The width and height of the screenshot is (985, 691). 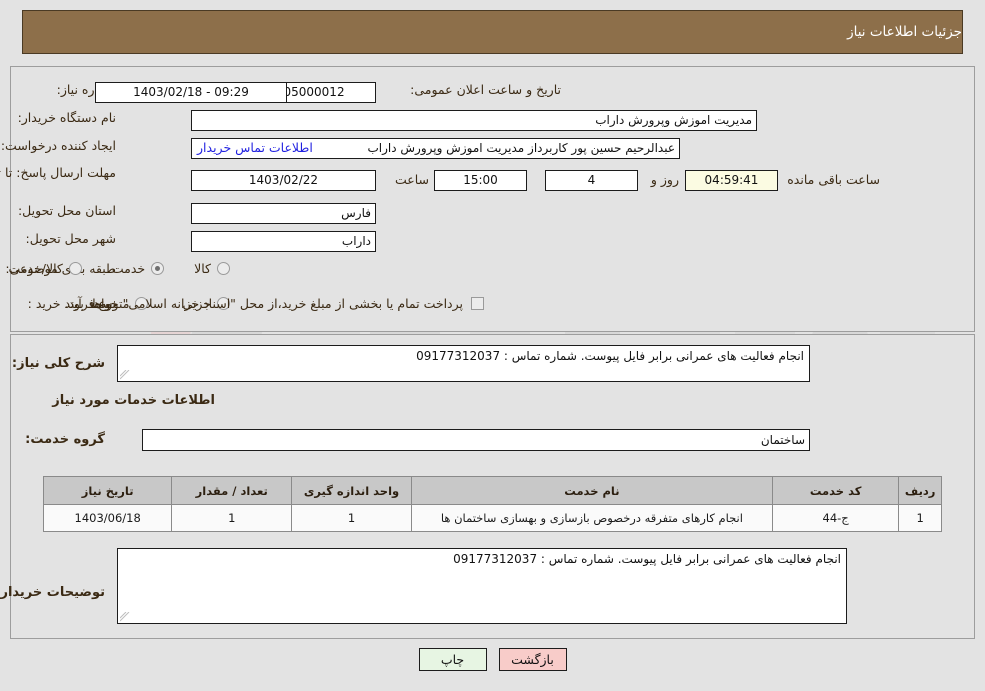 What do you see at coordinates (232, 490) in the screenshot?
I see `col-header-quantity: تعداد / مقدار` at bounding box center [232, 490].